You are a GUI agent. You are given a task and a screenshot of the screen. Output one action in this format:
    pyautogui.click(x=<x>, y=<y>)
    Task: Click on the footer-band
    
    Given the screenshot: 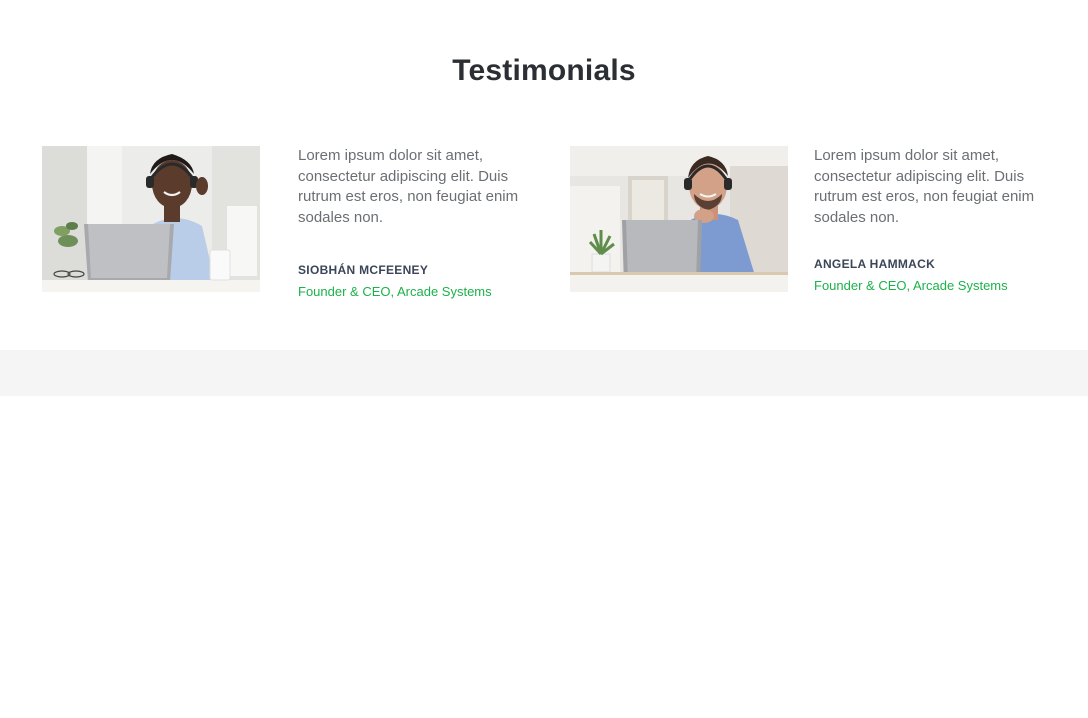 What is the action you would take?
    pyautogui.click(x=544, y=373)
    